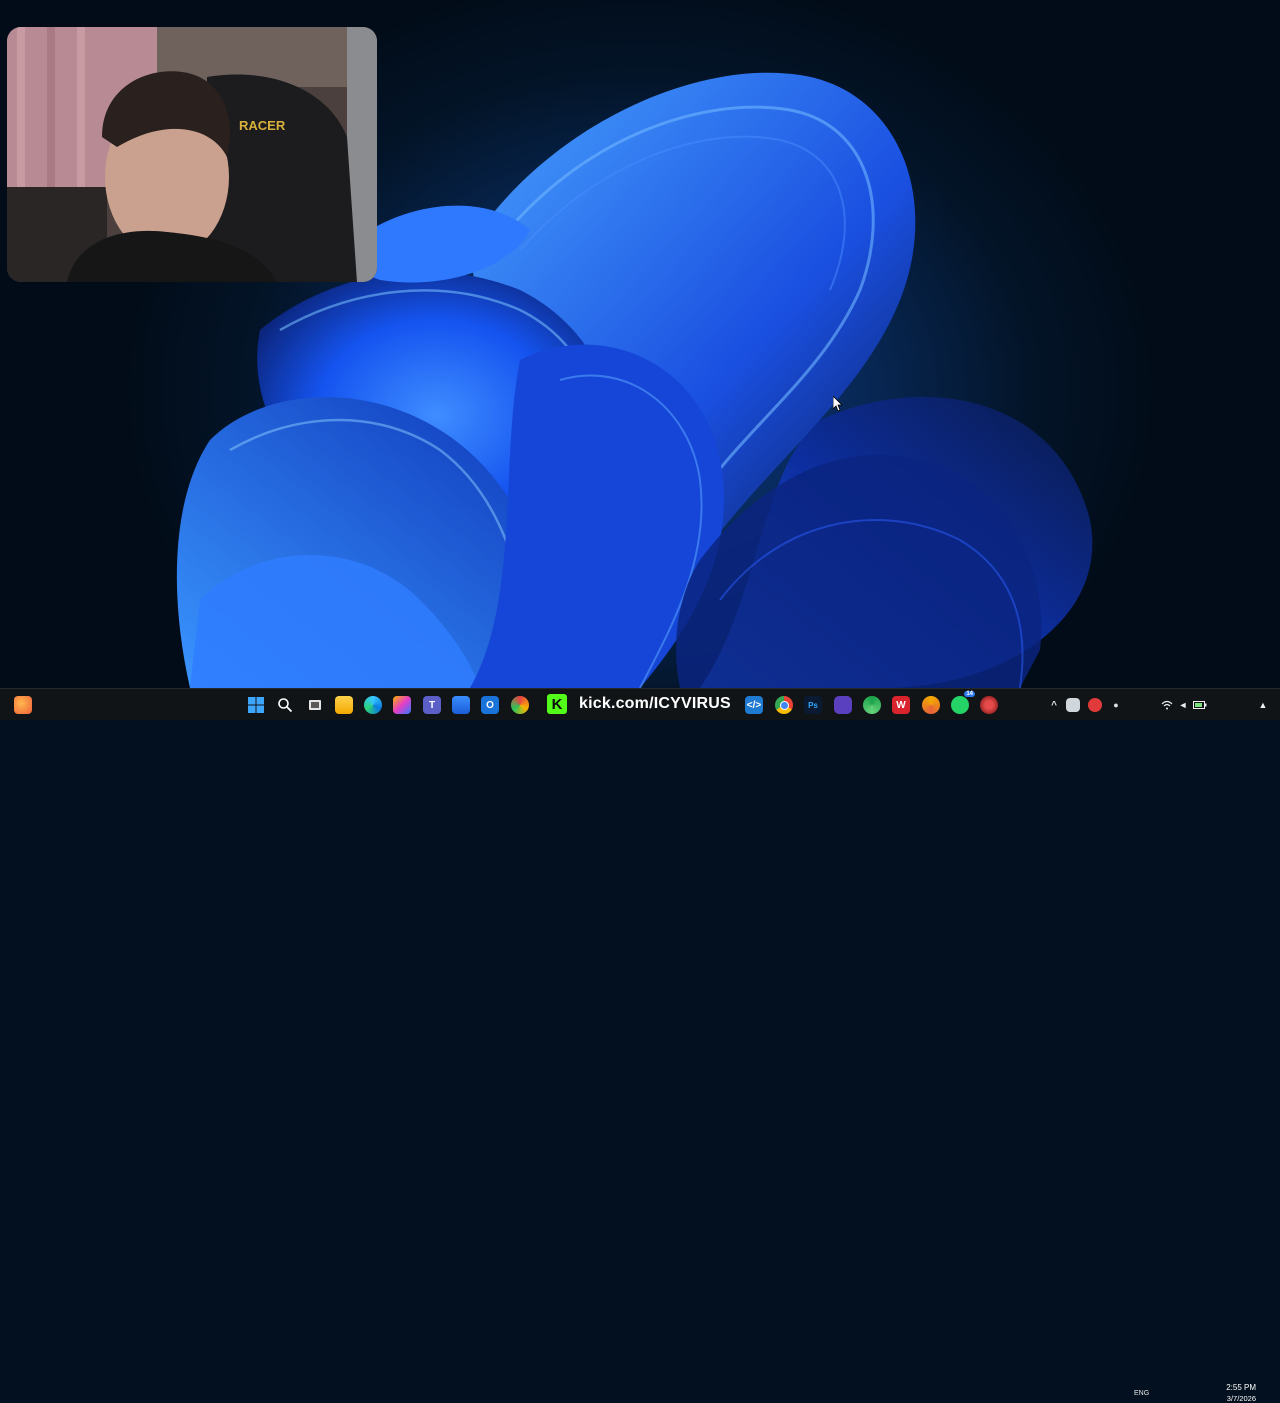  I want to click on whatsapp-badge: 14, so click(969, 694).